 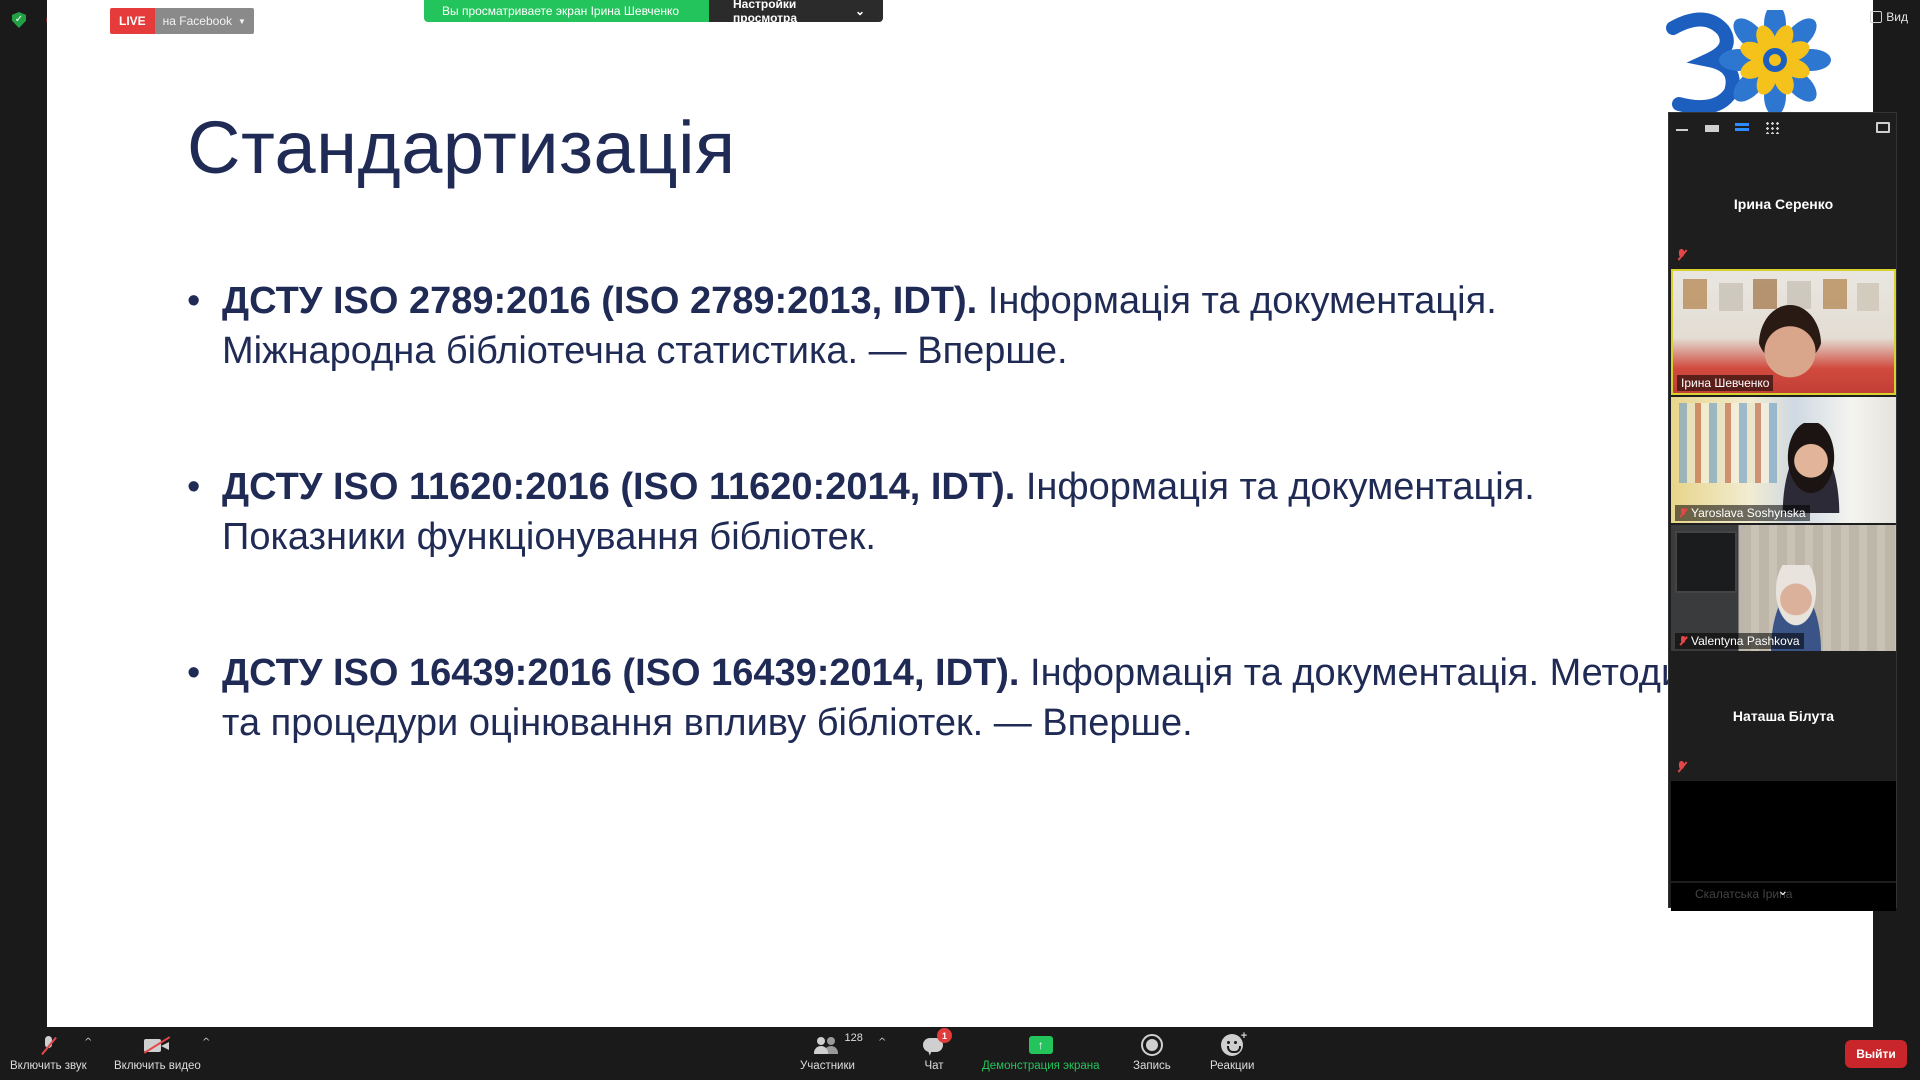 I want to click on participant-label: Valentyna Pashkova, so click(x=1739, y=641).